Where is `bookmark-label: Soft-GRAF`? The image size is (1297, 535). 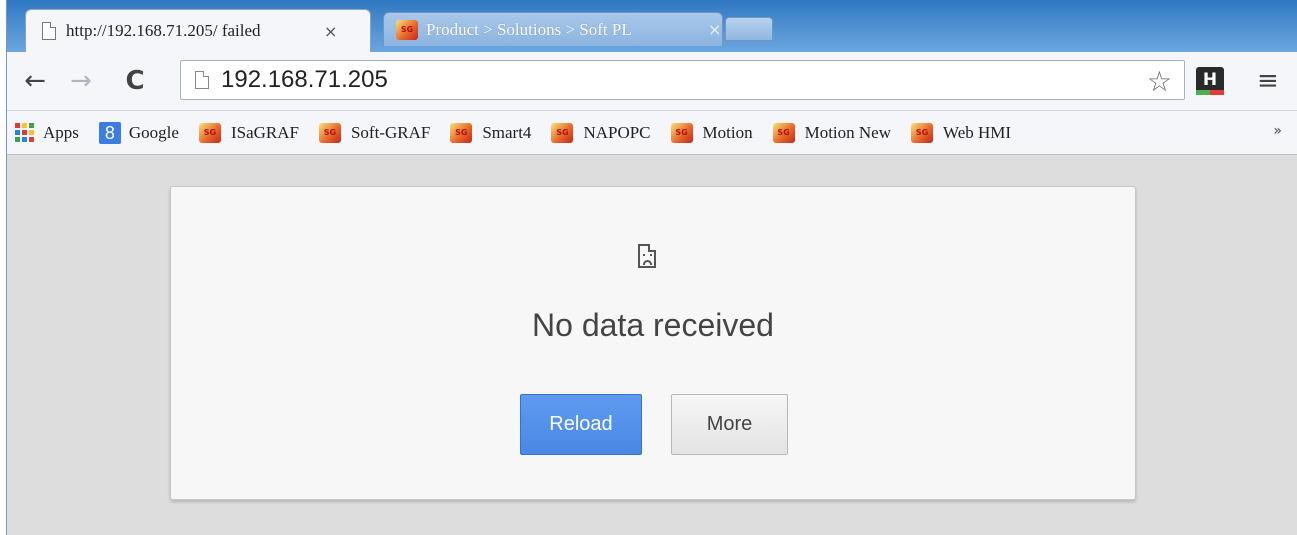
bookmark-label: Soft-GRAF is located at coordinates (390, 132).